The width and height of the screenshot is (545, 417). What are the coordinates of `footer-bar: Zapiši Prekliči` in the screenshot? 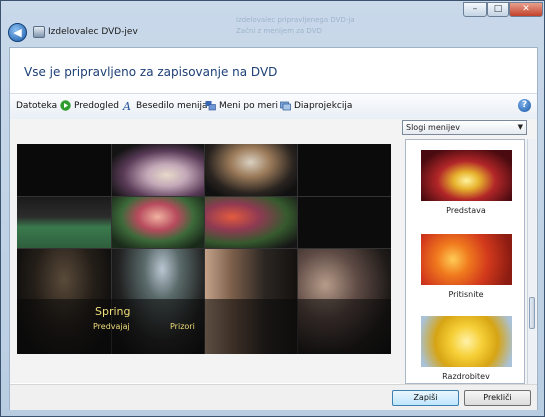 It's located at (273, 397).